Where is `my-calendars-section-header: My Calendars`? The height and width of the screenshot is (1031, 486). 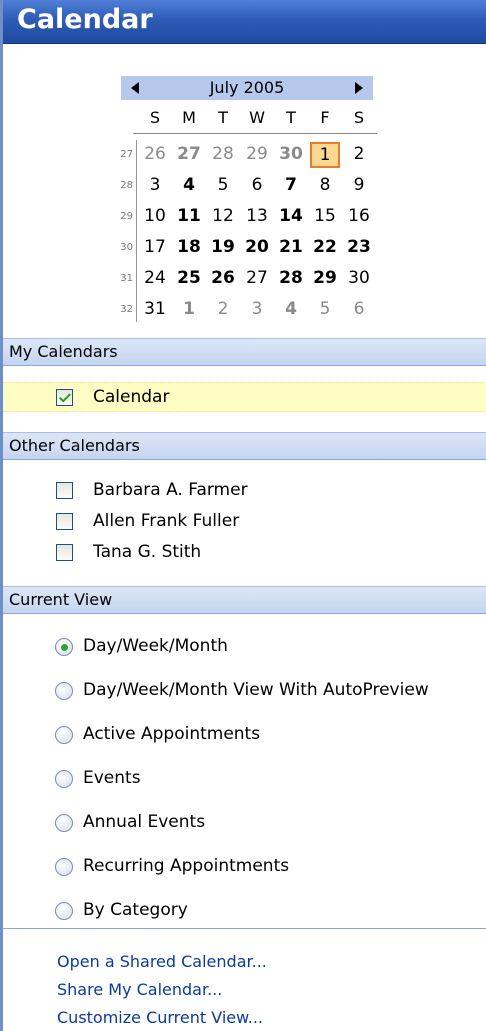 my-calendars-section-header: My Calendars is located at coordinates (244, 352).